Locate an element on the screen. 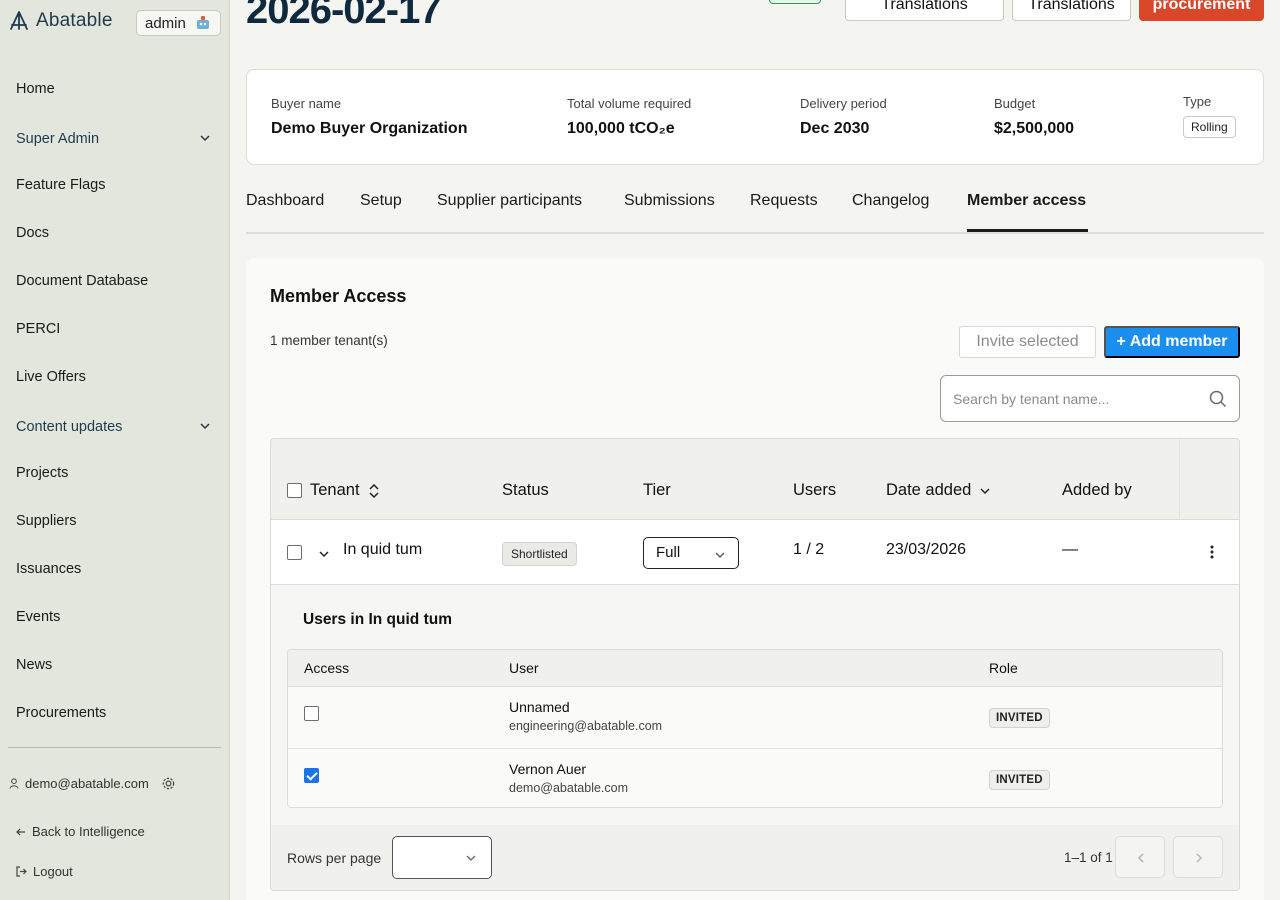 This screenshot has height=900, width=1280. column-label: Tenant is located at coordinates (335, 490).